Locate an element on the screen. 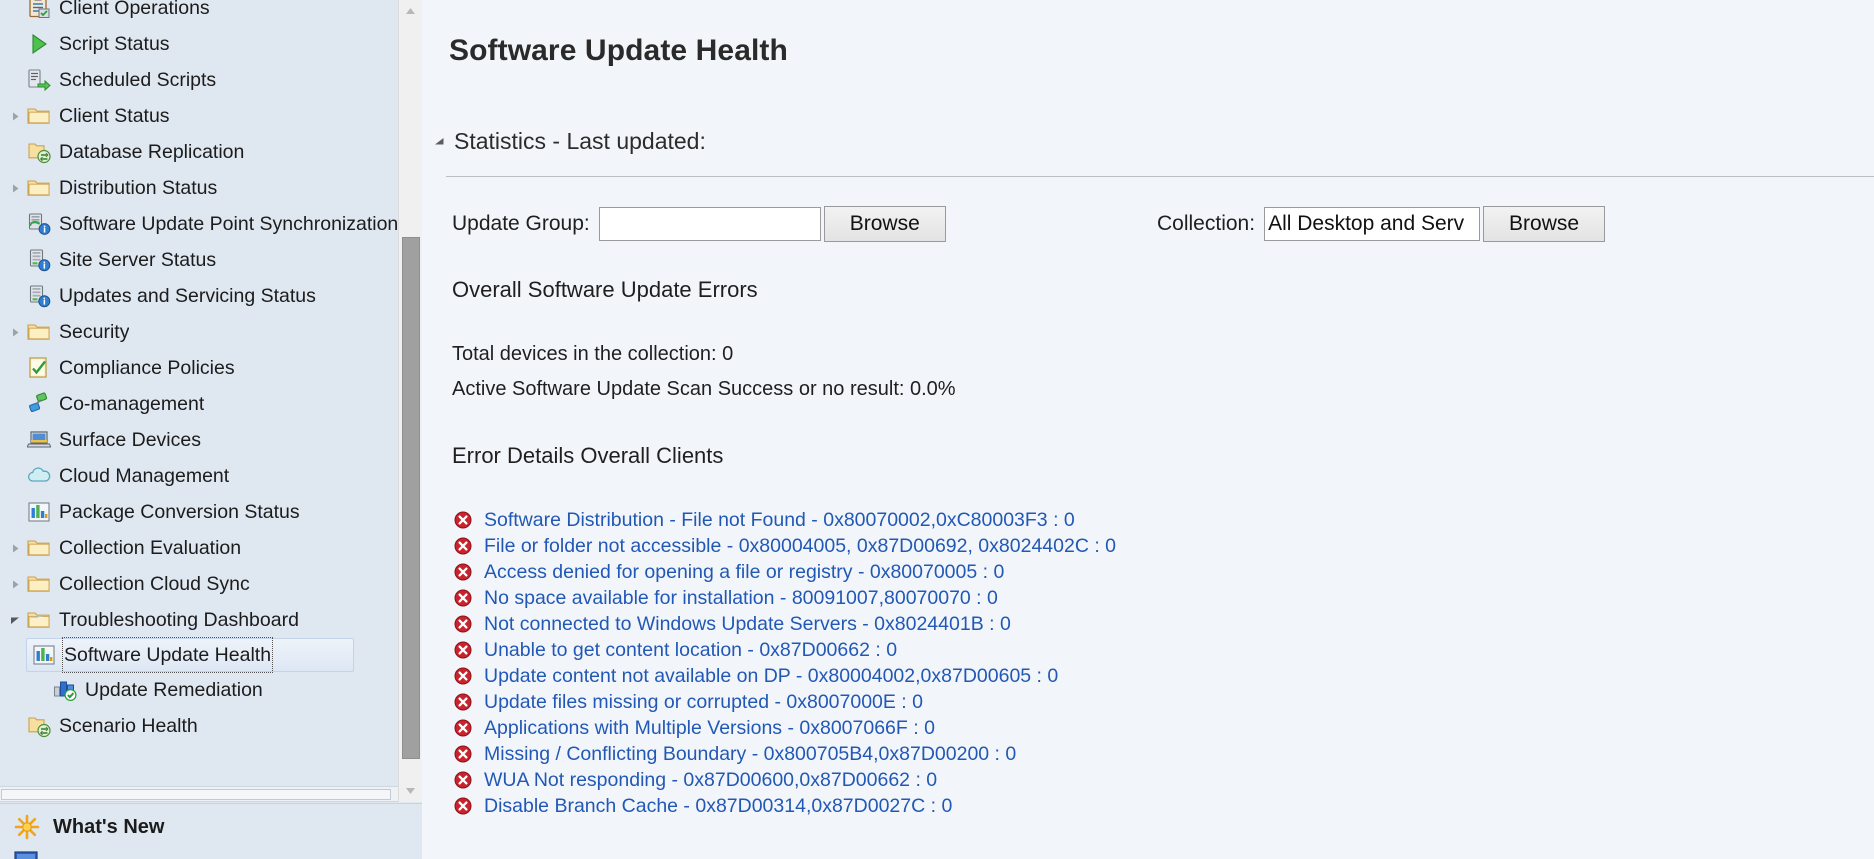 This screenshot has width=1874, height=859. collection-browse-button: Browse is located at coordinates (1544, 224).